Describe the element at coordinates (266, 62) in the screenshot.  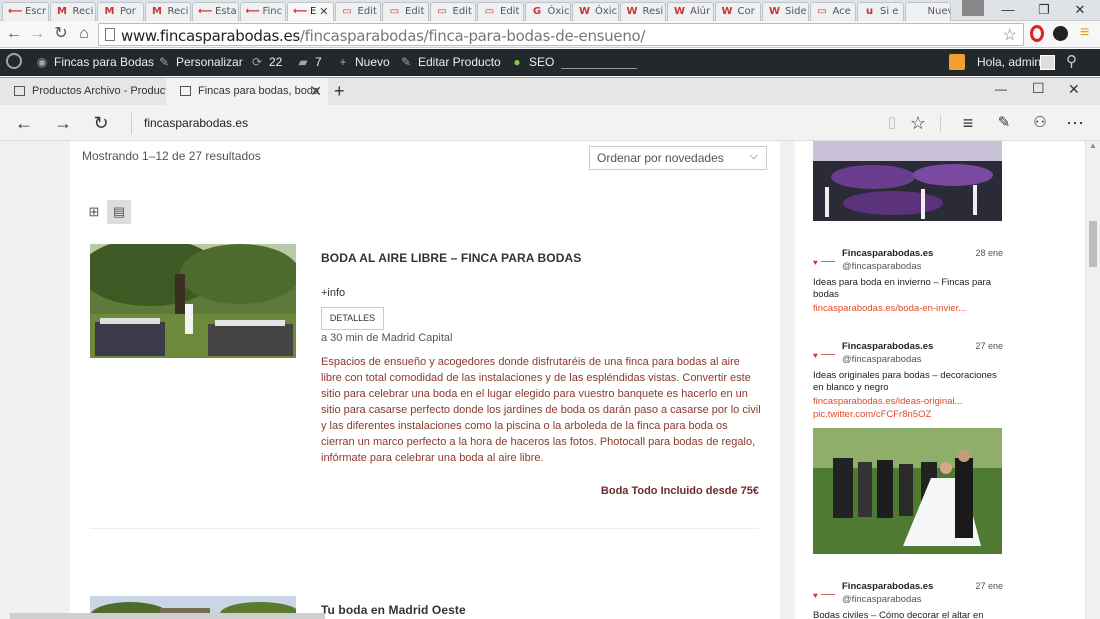
I see `wp-updates-link: ⟳ 22` at that location.